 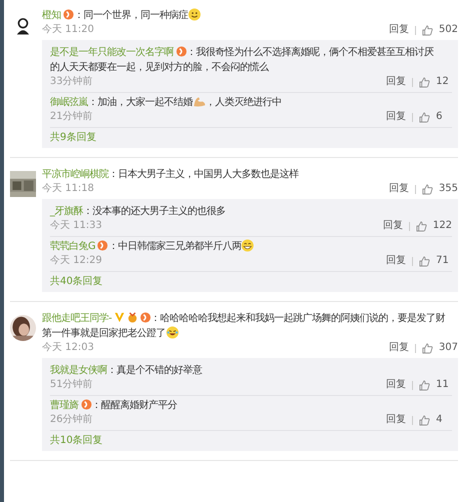 What do you see at coordinates (443, 261) in the screenshot?
I see `like-count: 71` at bounding box center [443, 261].